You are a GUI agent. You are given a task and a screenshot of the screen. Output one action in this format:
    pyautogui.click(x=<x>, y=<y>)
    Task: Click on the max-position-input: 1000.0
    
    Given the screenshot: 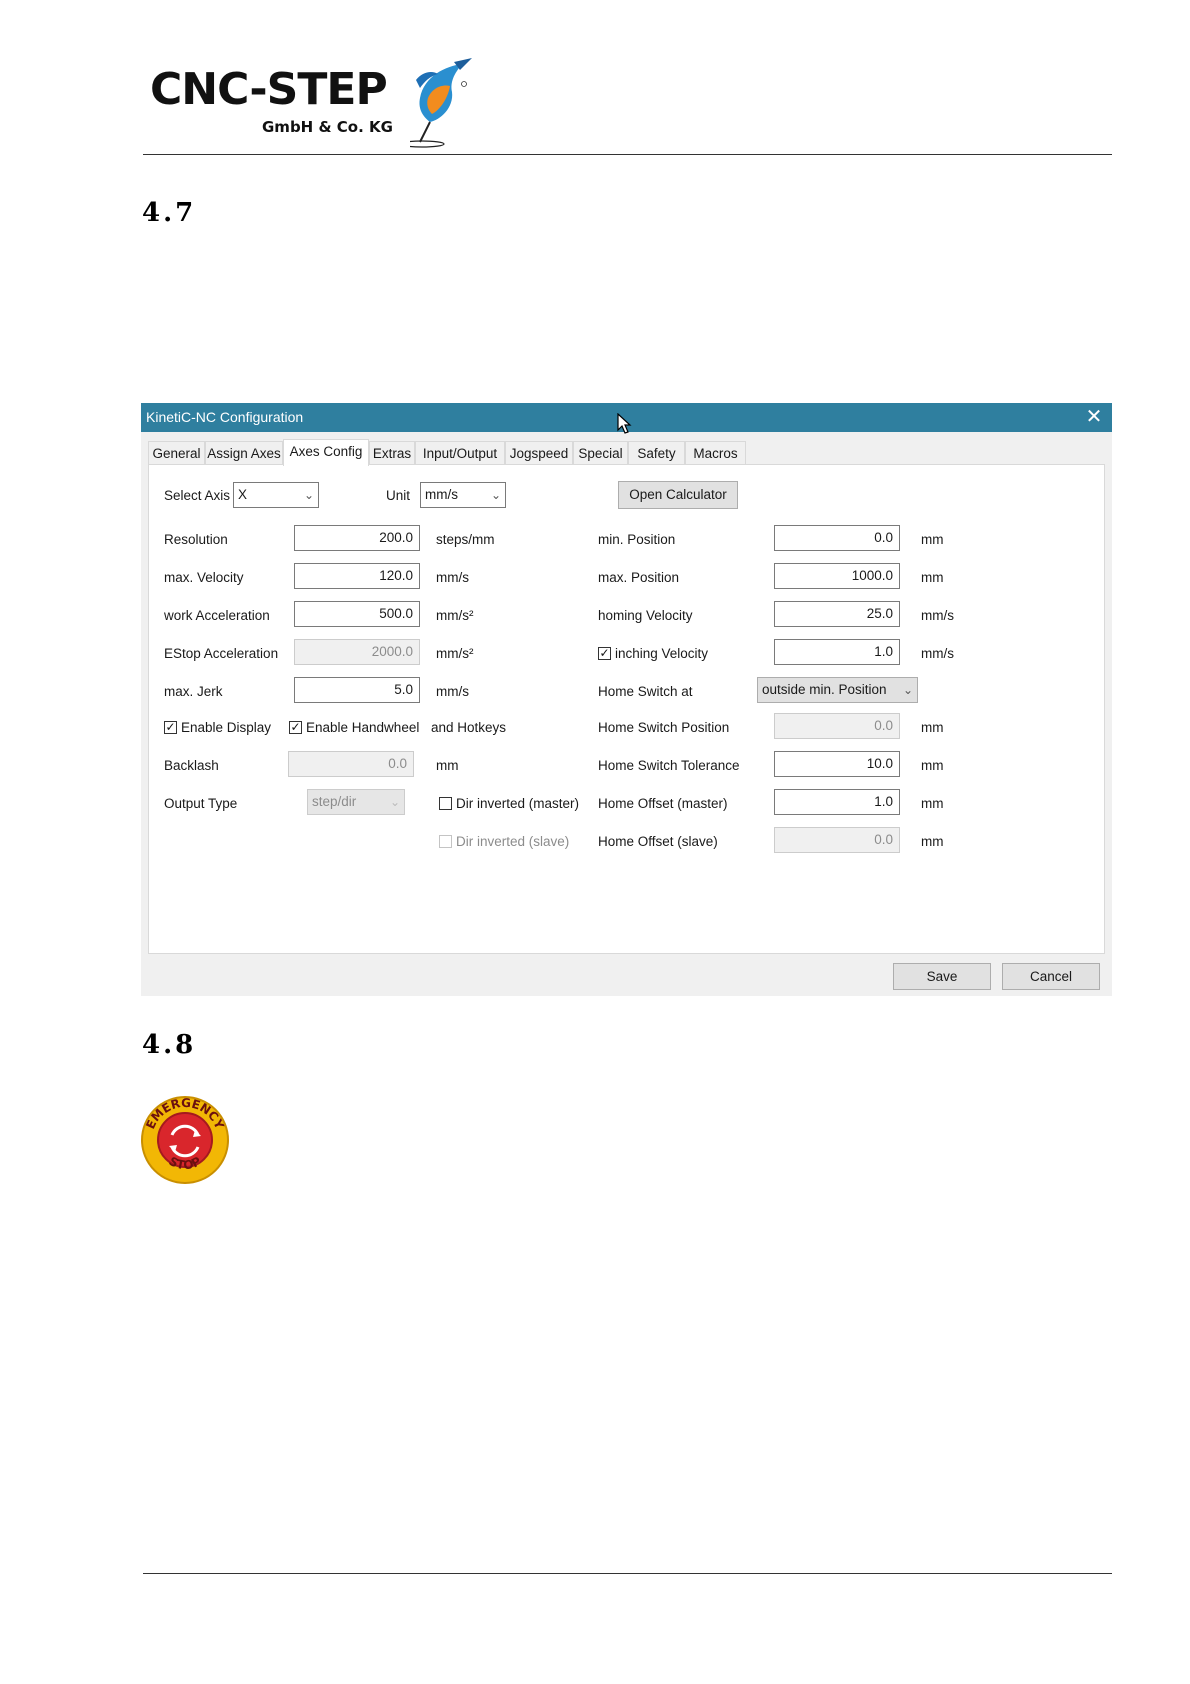 What is the action you would take?
    pyautogui.click(x=837, y=576)
    